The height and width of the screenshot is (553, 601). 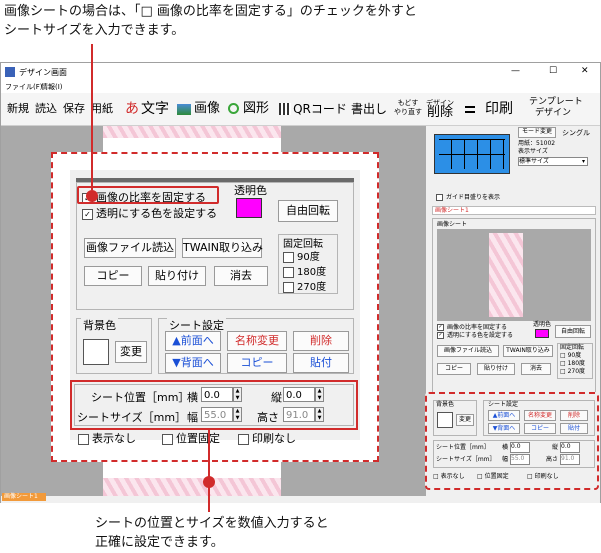 What do you see at coordinates (570, 447) in the screenshot?
I see `y-input-small: 0.0` at bounding box center [570, 447].